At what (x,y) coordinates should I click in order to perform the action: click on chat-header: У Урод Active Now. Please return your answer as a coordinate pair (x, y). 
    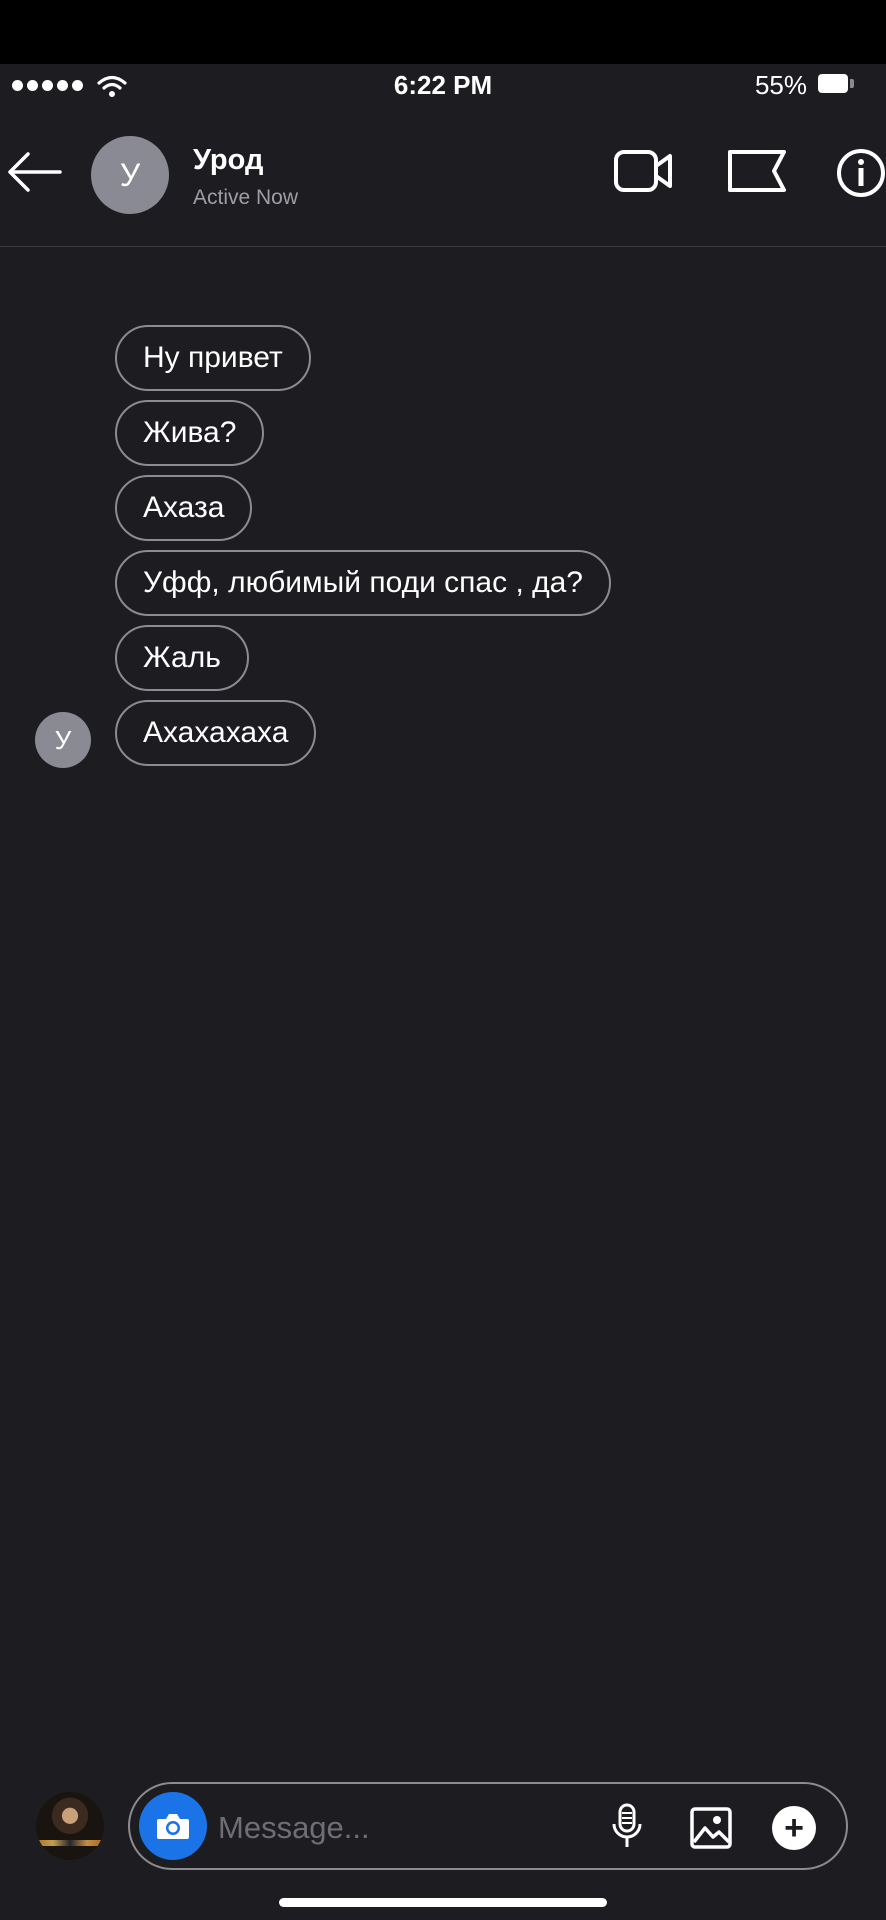
    Looking at the image, I should click on (443, 178).